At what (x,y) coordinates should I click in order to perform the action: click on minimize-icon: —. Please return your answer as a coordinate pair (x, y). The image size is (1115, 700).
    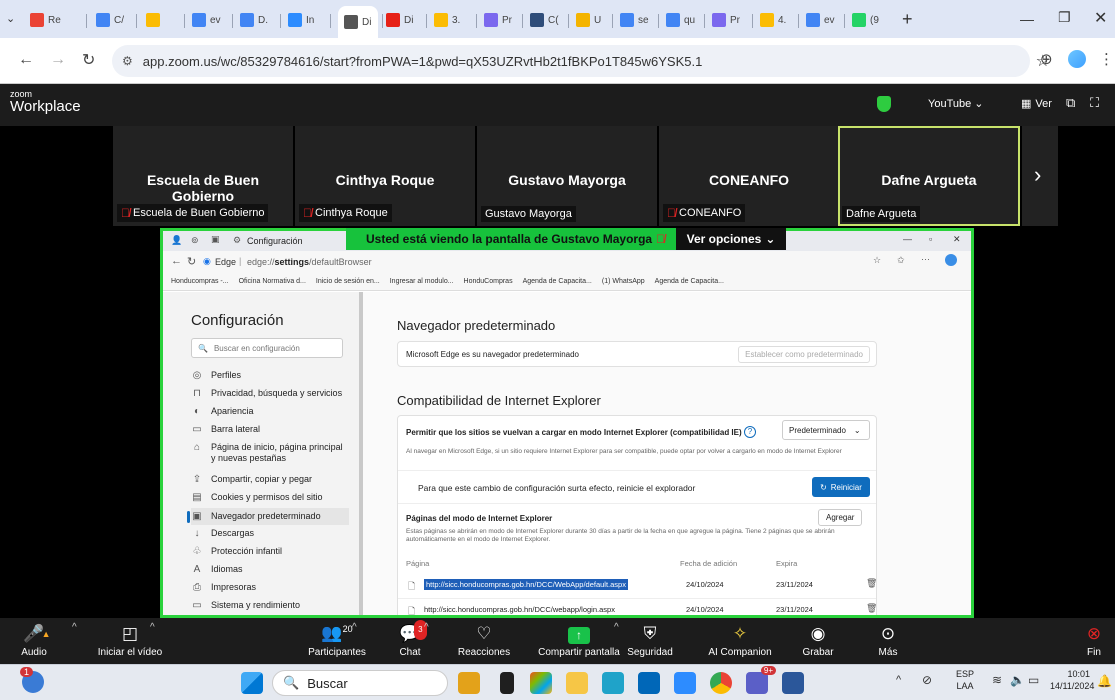
    Looking at the image, I should click on (1027, 19).